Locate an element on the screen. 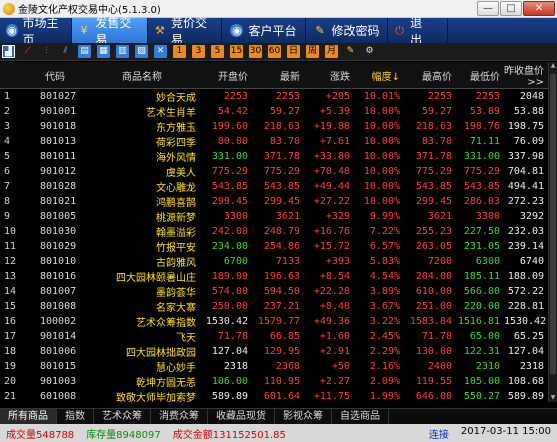 The height and width of the screenshot is (442, 557). tab-consumer-crowdfund: 消费众筹 is located at coordinates (179, 416).